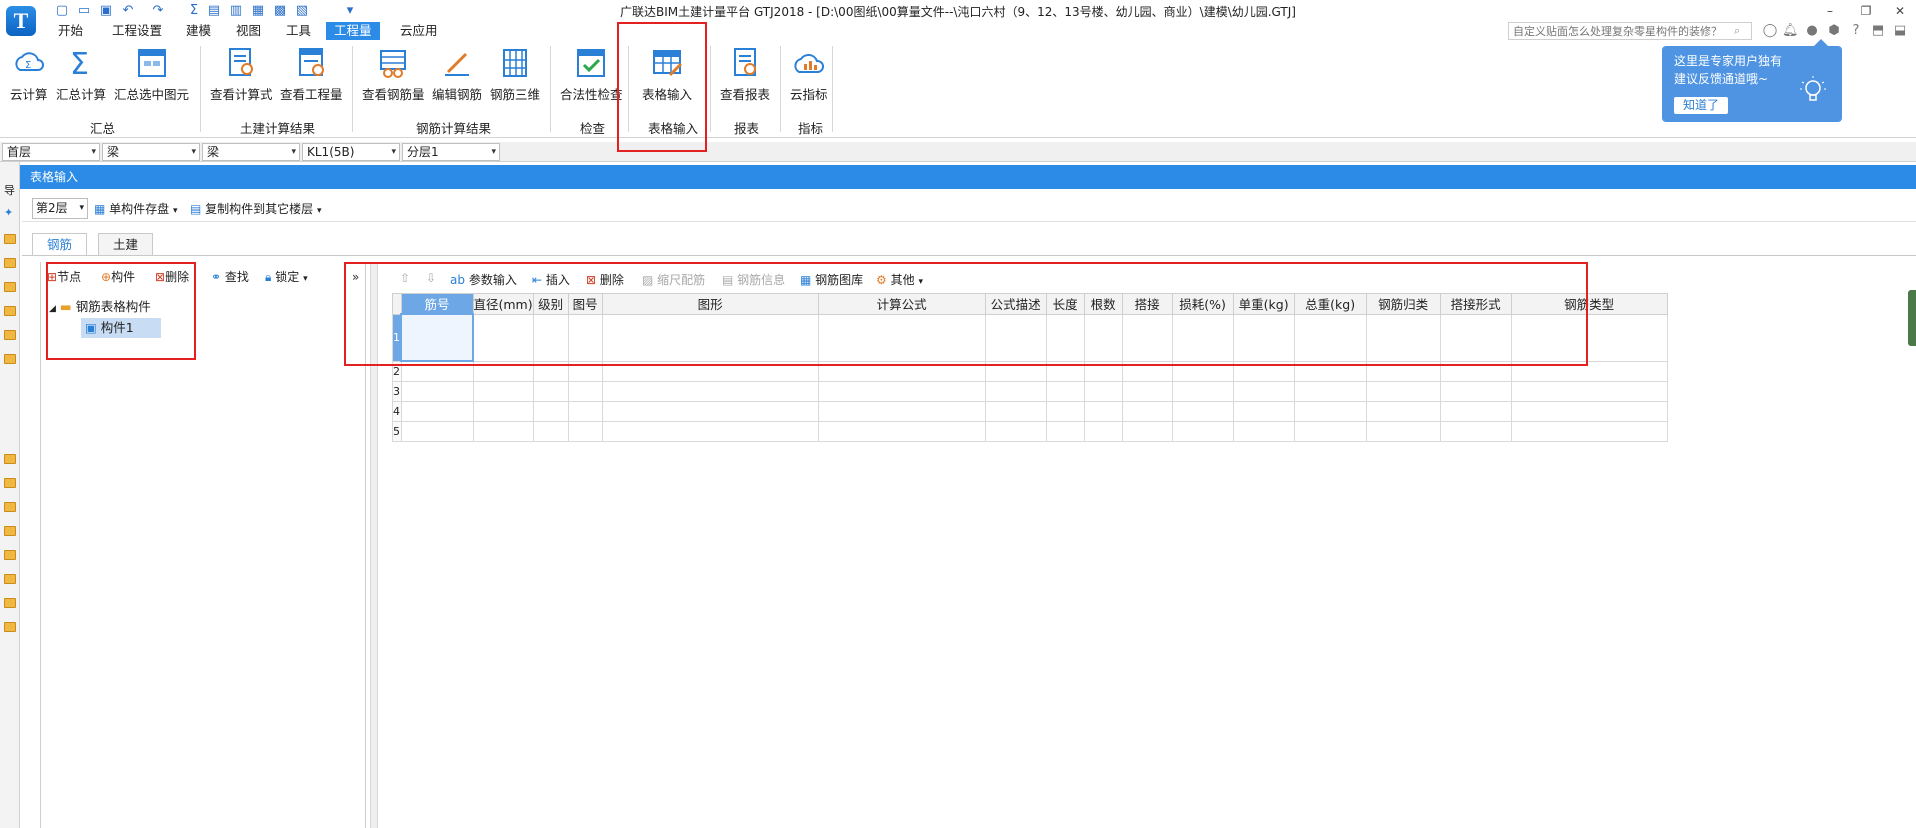  Describe the element at coordinates (374, 545) in the screenshot. I see `pane-splitter` at that location.